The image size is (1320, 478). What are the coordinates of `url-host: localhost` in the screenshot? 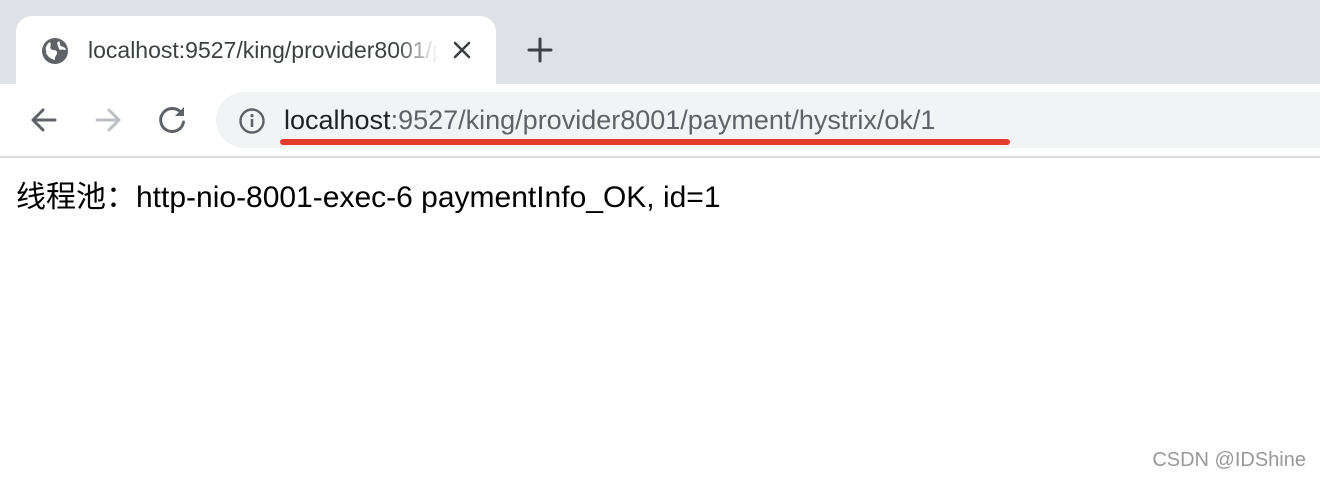 It's located at (337, 120).